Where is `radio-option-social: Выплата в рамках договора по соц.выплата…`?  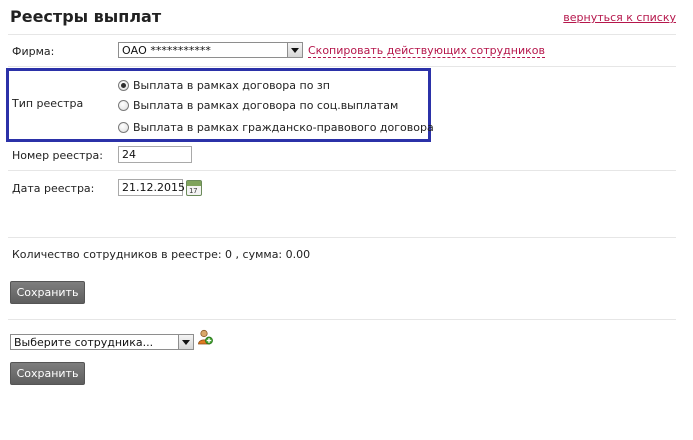
radio-option-social: Выплата в рамках договора по соц.выплата… is located at coordinates (258, 105).